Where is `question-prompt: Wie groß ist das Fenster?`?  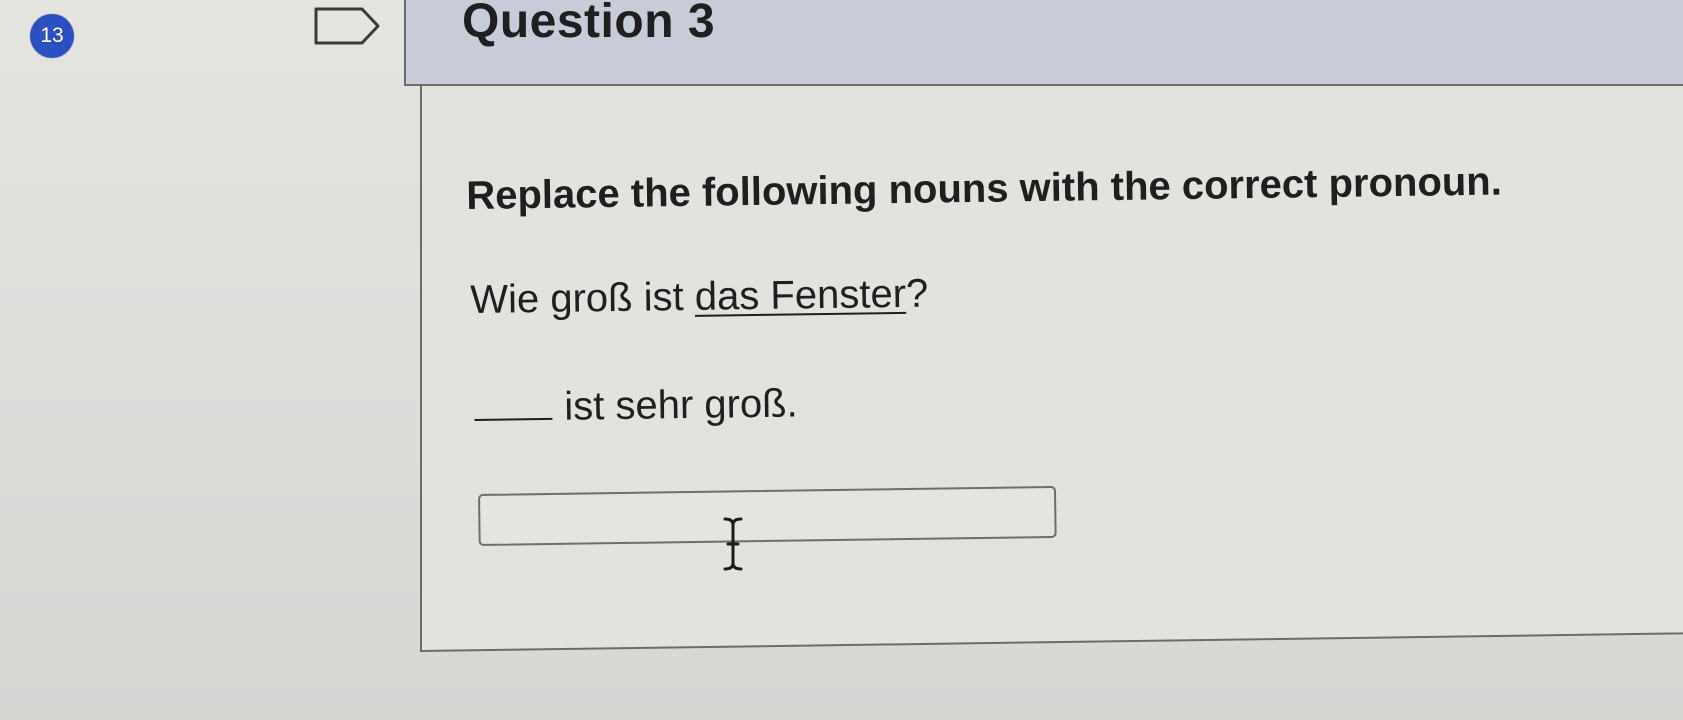 question-prompt: Wie groß ist das Fenster? is located at coordinates (699, 297).